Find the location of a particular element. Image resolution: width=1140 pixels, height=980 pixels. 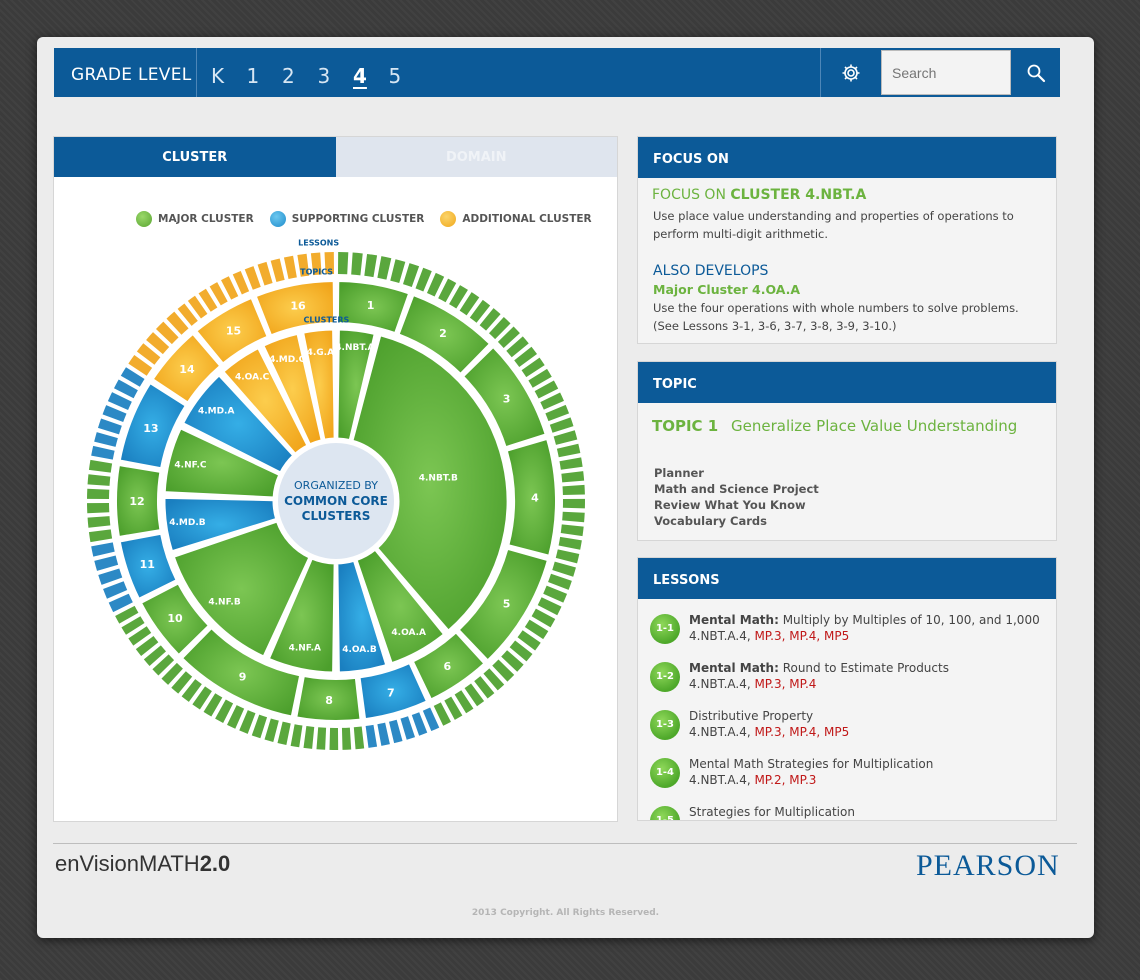

topic-label: 9 is located at coordinates (243, 677).